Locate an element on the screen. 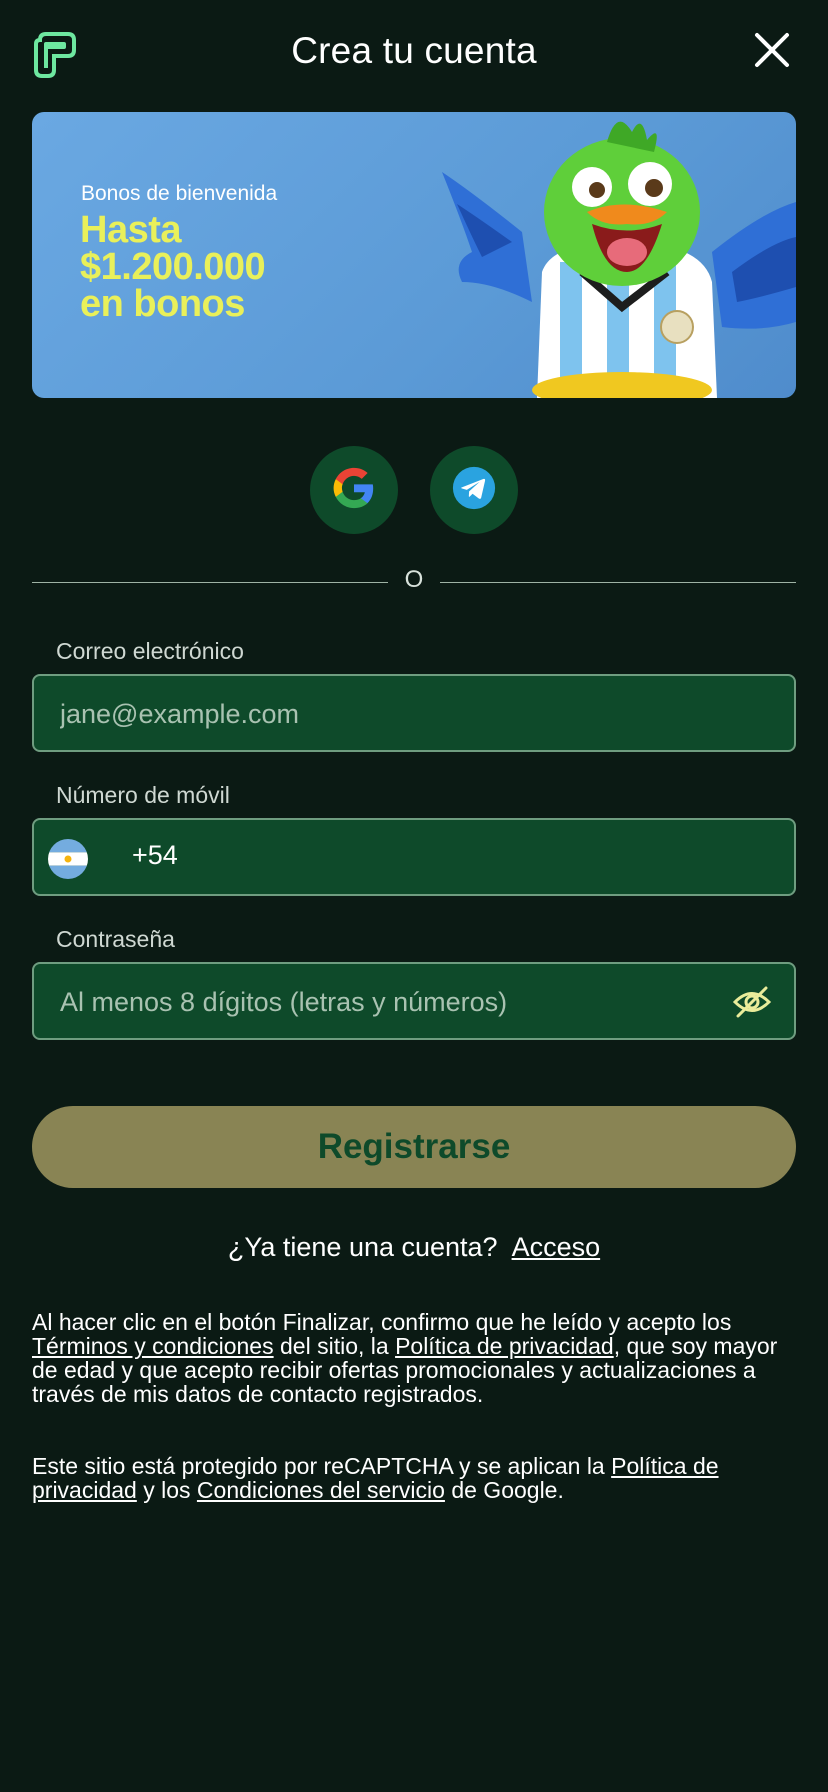 This screenshot has width=828, height=1792. divider-text: O is located at coordinates (414, 579).